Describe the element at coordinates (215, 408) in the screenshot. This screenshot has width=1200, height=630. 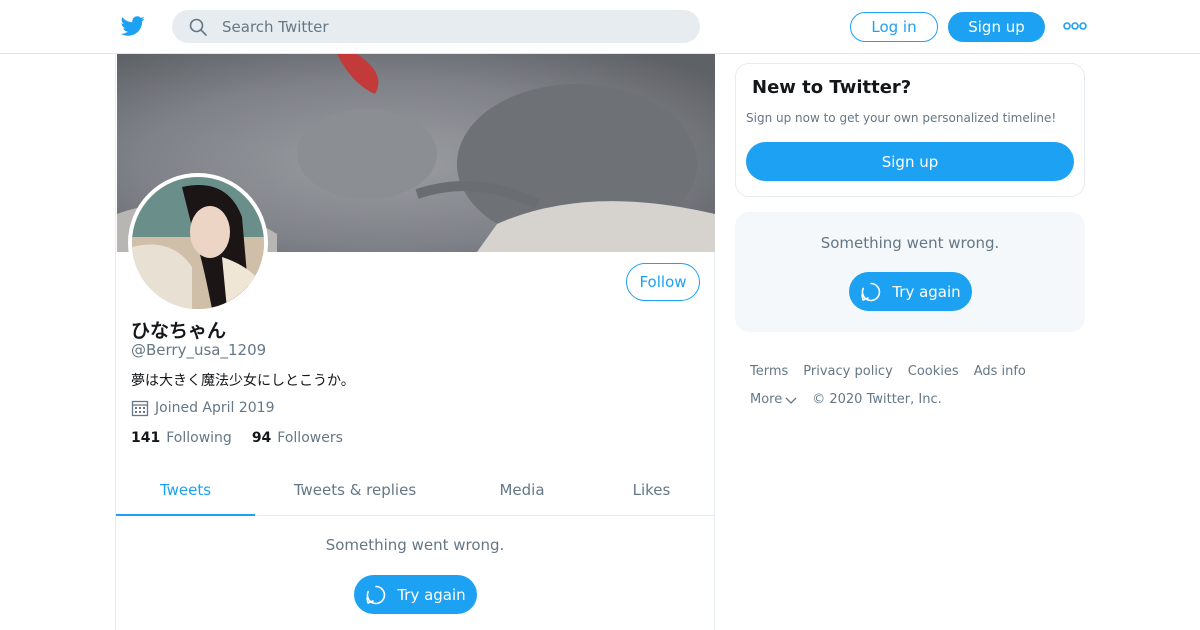
I see `joined-text: Joined April 2019` at that location.